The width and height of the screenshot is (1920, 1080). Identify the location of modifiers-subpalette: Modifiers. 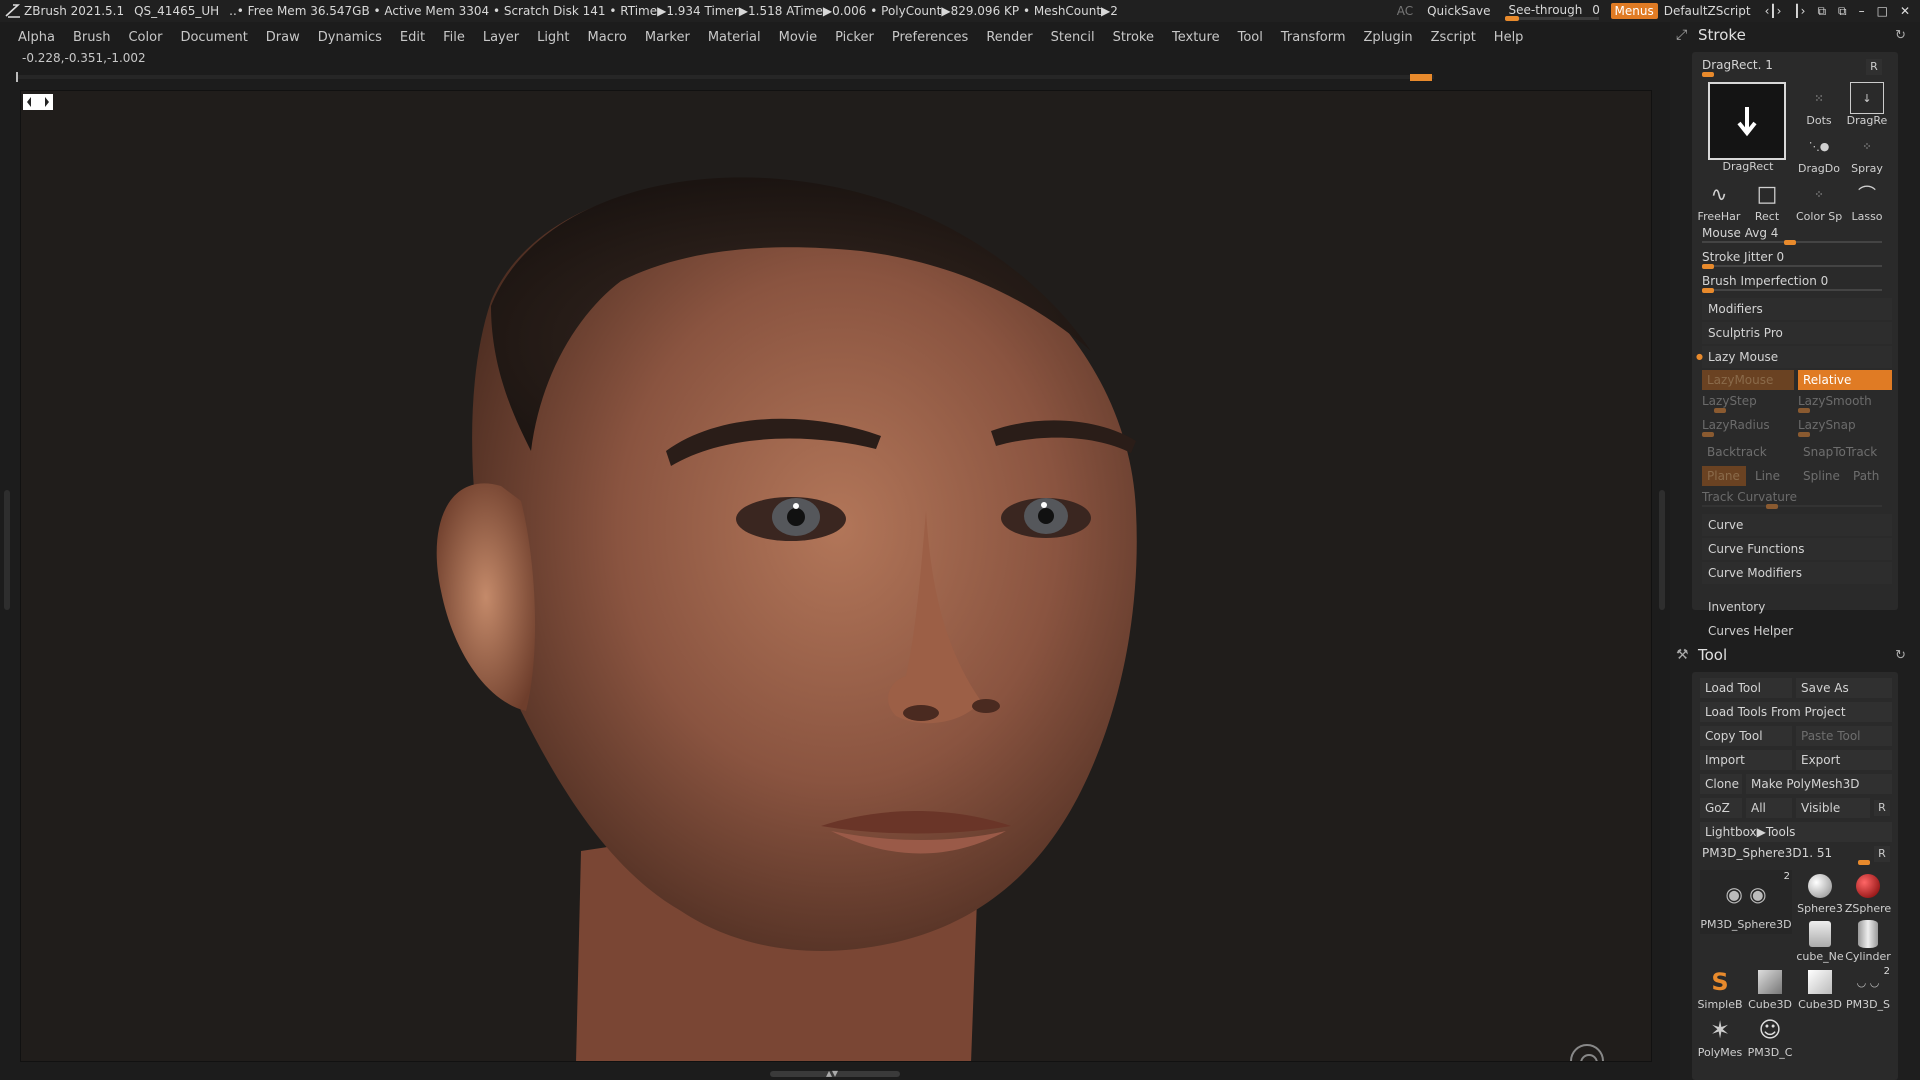
(1797, 309).